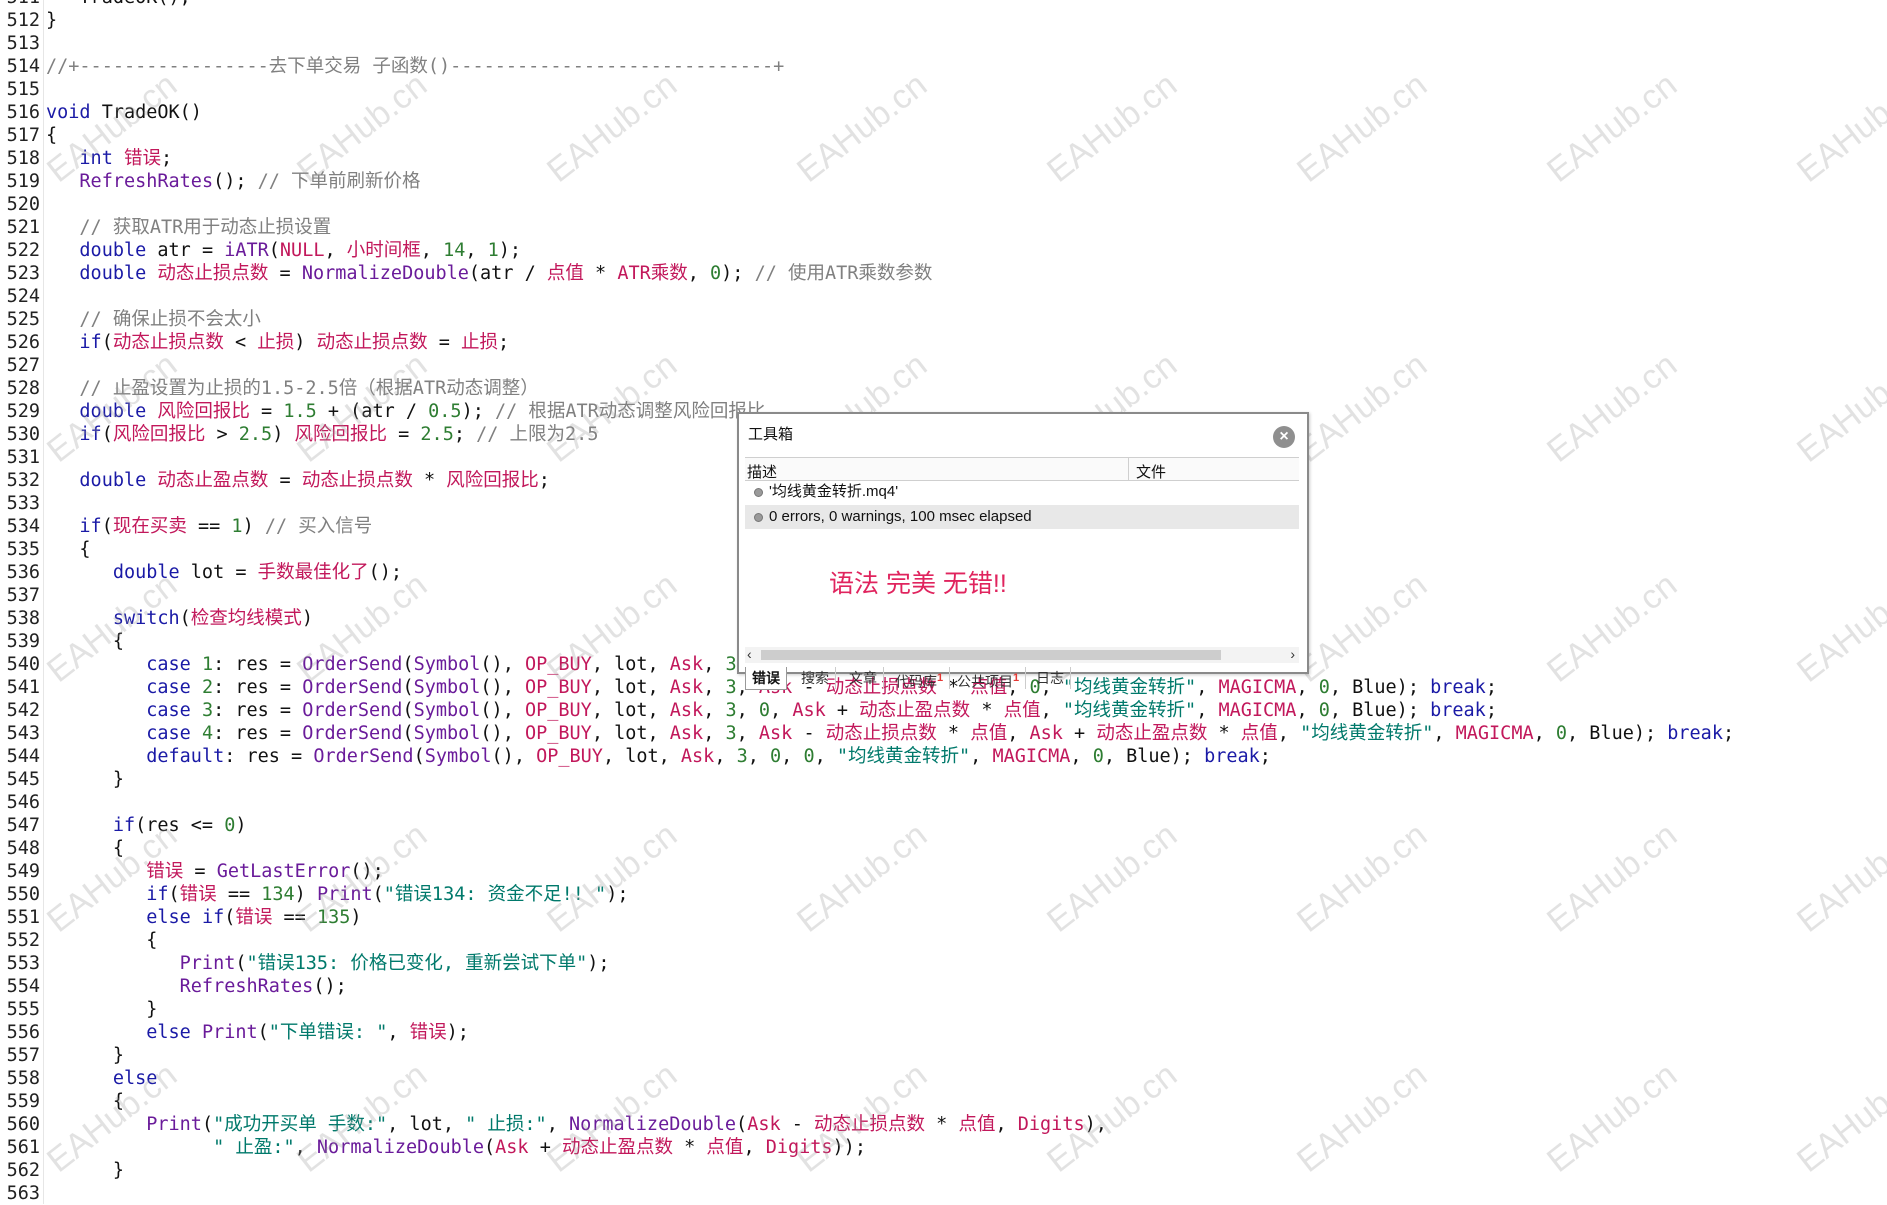  I want to click on code-line: 526 if(动态止损点数 < 止损) 动态止损点数 = 止损;, so click(943, 342).